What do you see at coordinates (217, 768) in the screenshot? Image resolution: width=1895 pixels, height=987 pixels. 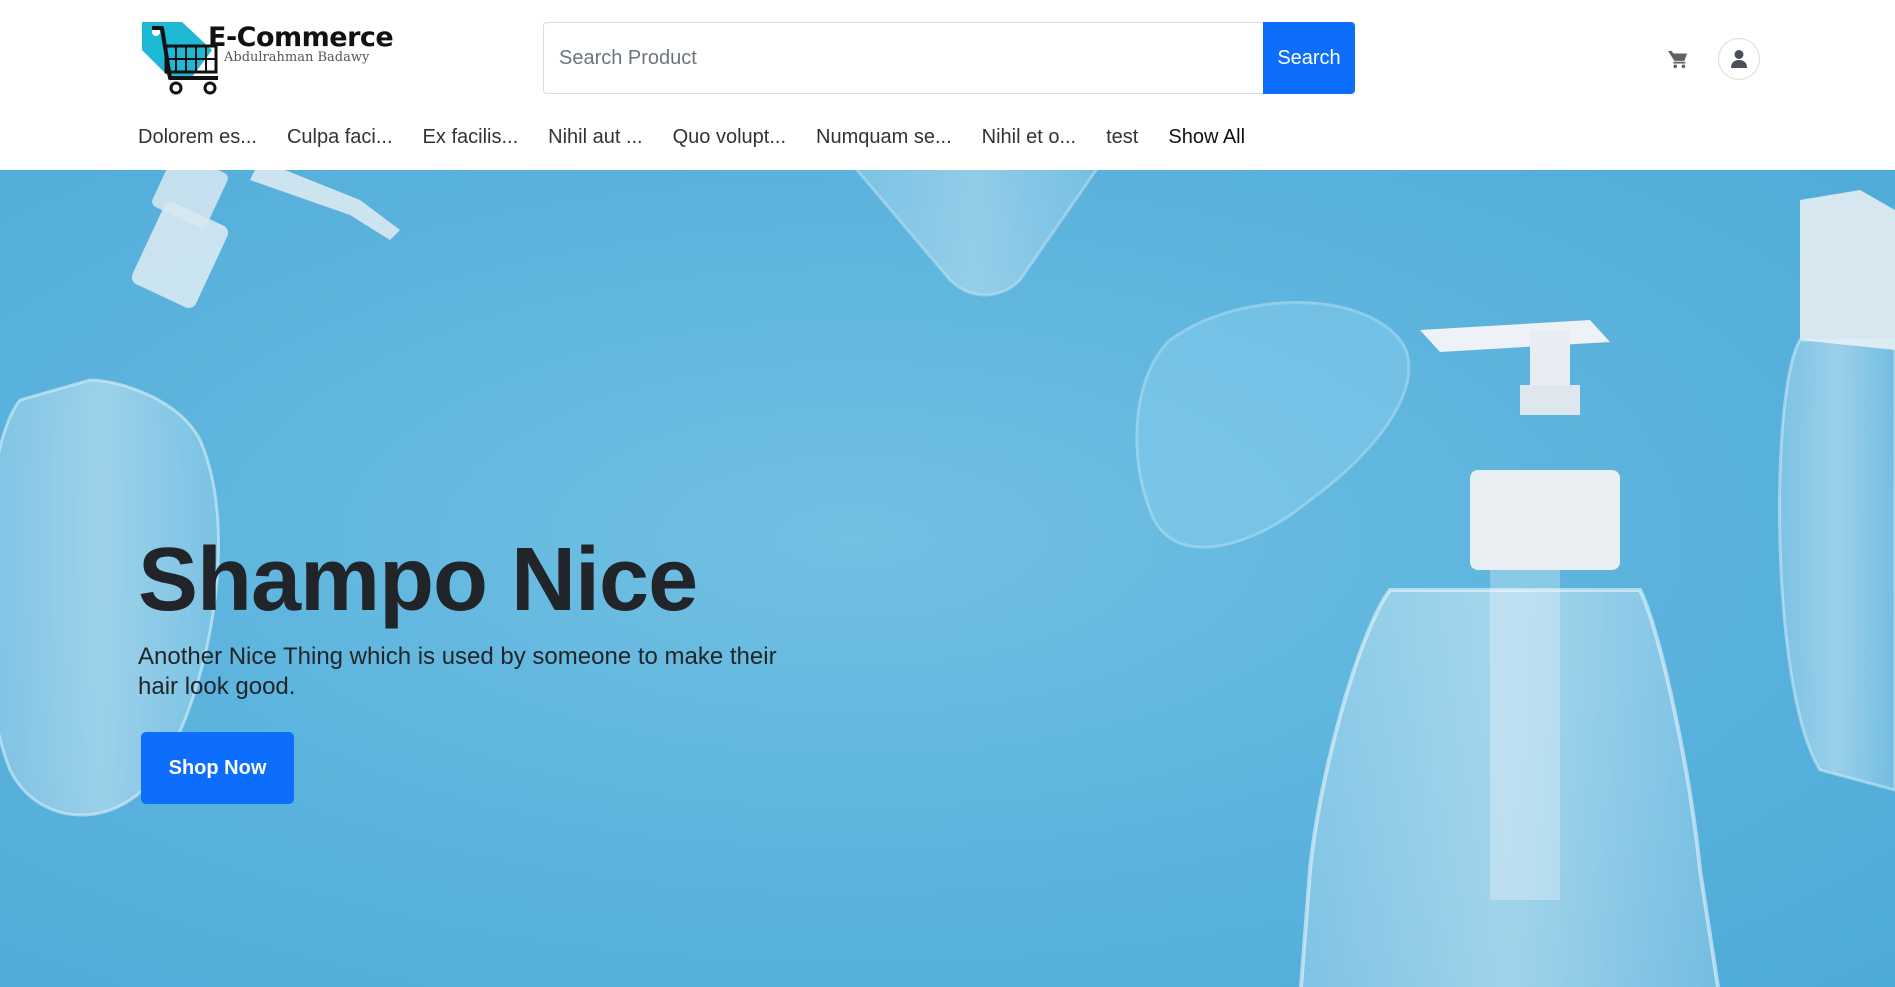 I see `shop-now-button: Shop Now` at bounding box center [217, 768].